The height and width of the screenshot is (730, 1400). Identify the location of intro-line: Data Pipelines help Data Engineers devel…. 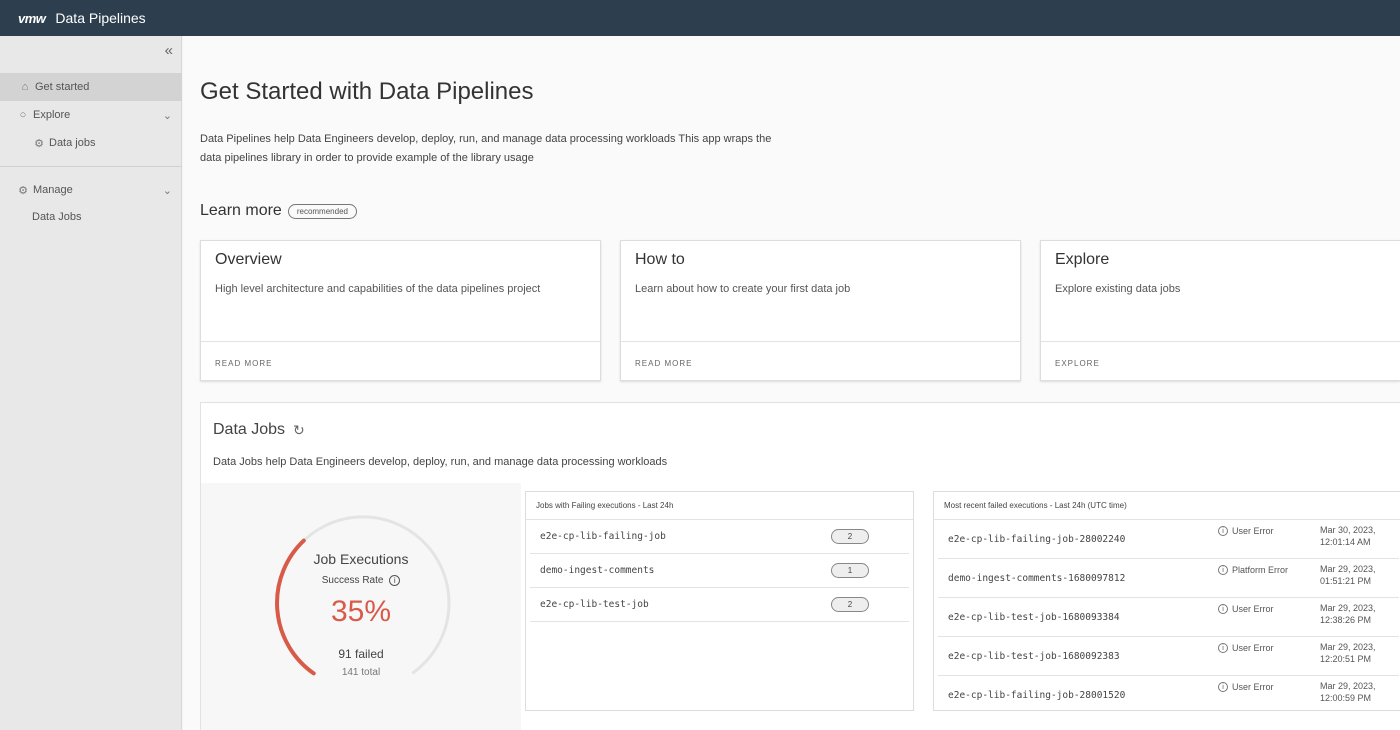
(486, 139).